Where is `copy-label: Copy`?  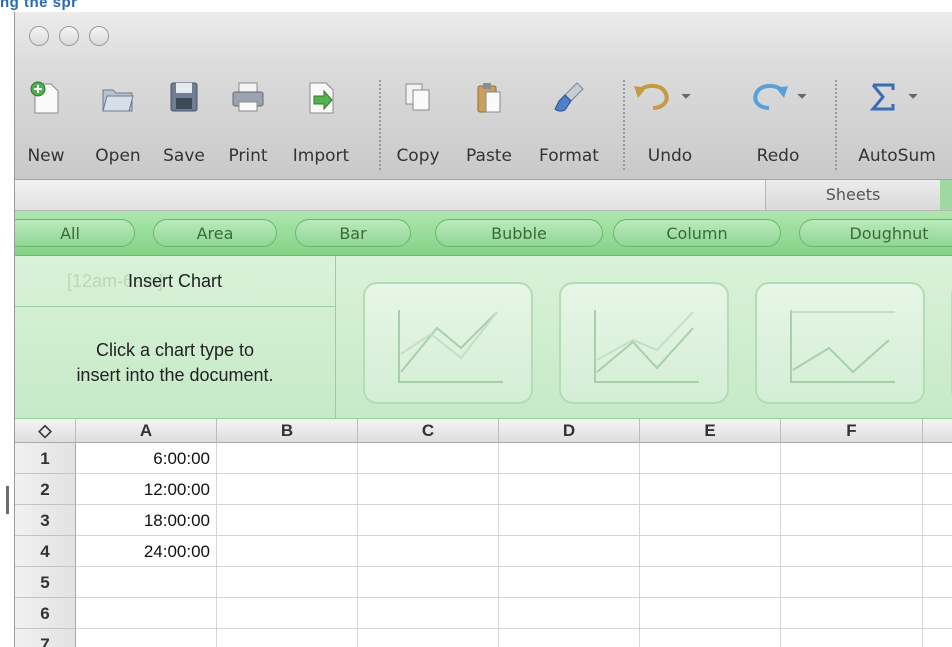
copy-label: Copy is located at coordinates (418, 156).